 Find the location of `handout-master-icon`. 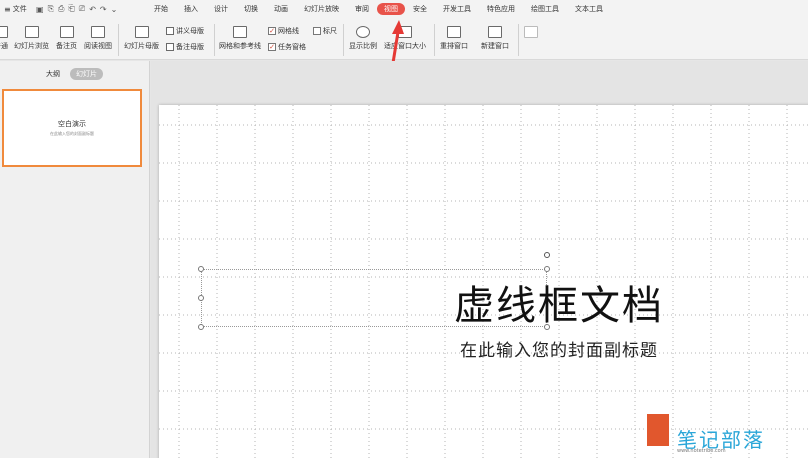

handout-master-icon is located at coordinates (170, 31).